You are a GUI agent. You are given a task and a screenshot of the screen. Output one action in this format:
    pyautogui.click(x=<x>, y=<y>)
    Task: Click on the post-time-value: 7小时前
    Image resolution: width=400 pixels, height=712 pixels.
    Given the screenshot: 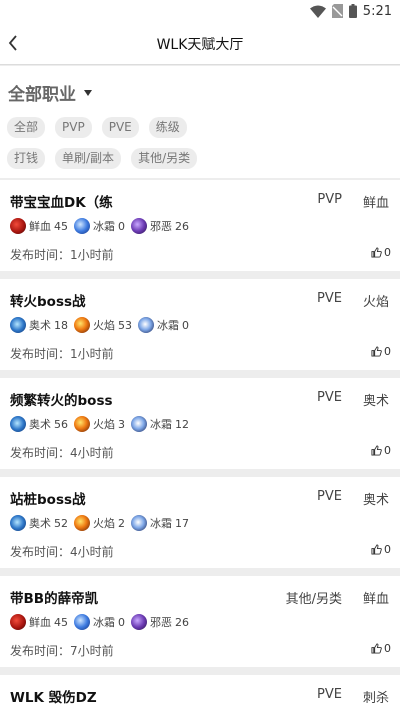 What is the action you would take?
    pyautogui.click(x=92, y=651)
    